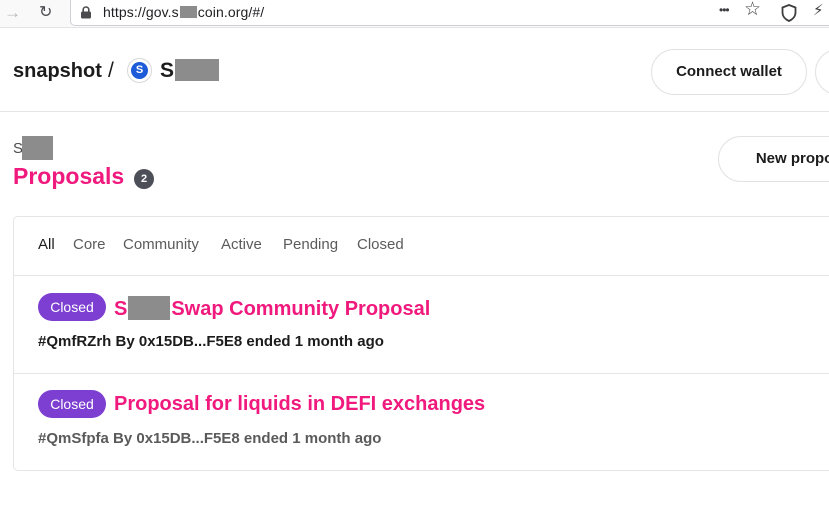 Image resolution: width=829 pixels, height=532 pixels. Describe the element at coordinates (89, 244) in the screenshot. I see `tab-core: Core` at that location.